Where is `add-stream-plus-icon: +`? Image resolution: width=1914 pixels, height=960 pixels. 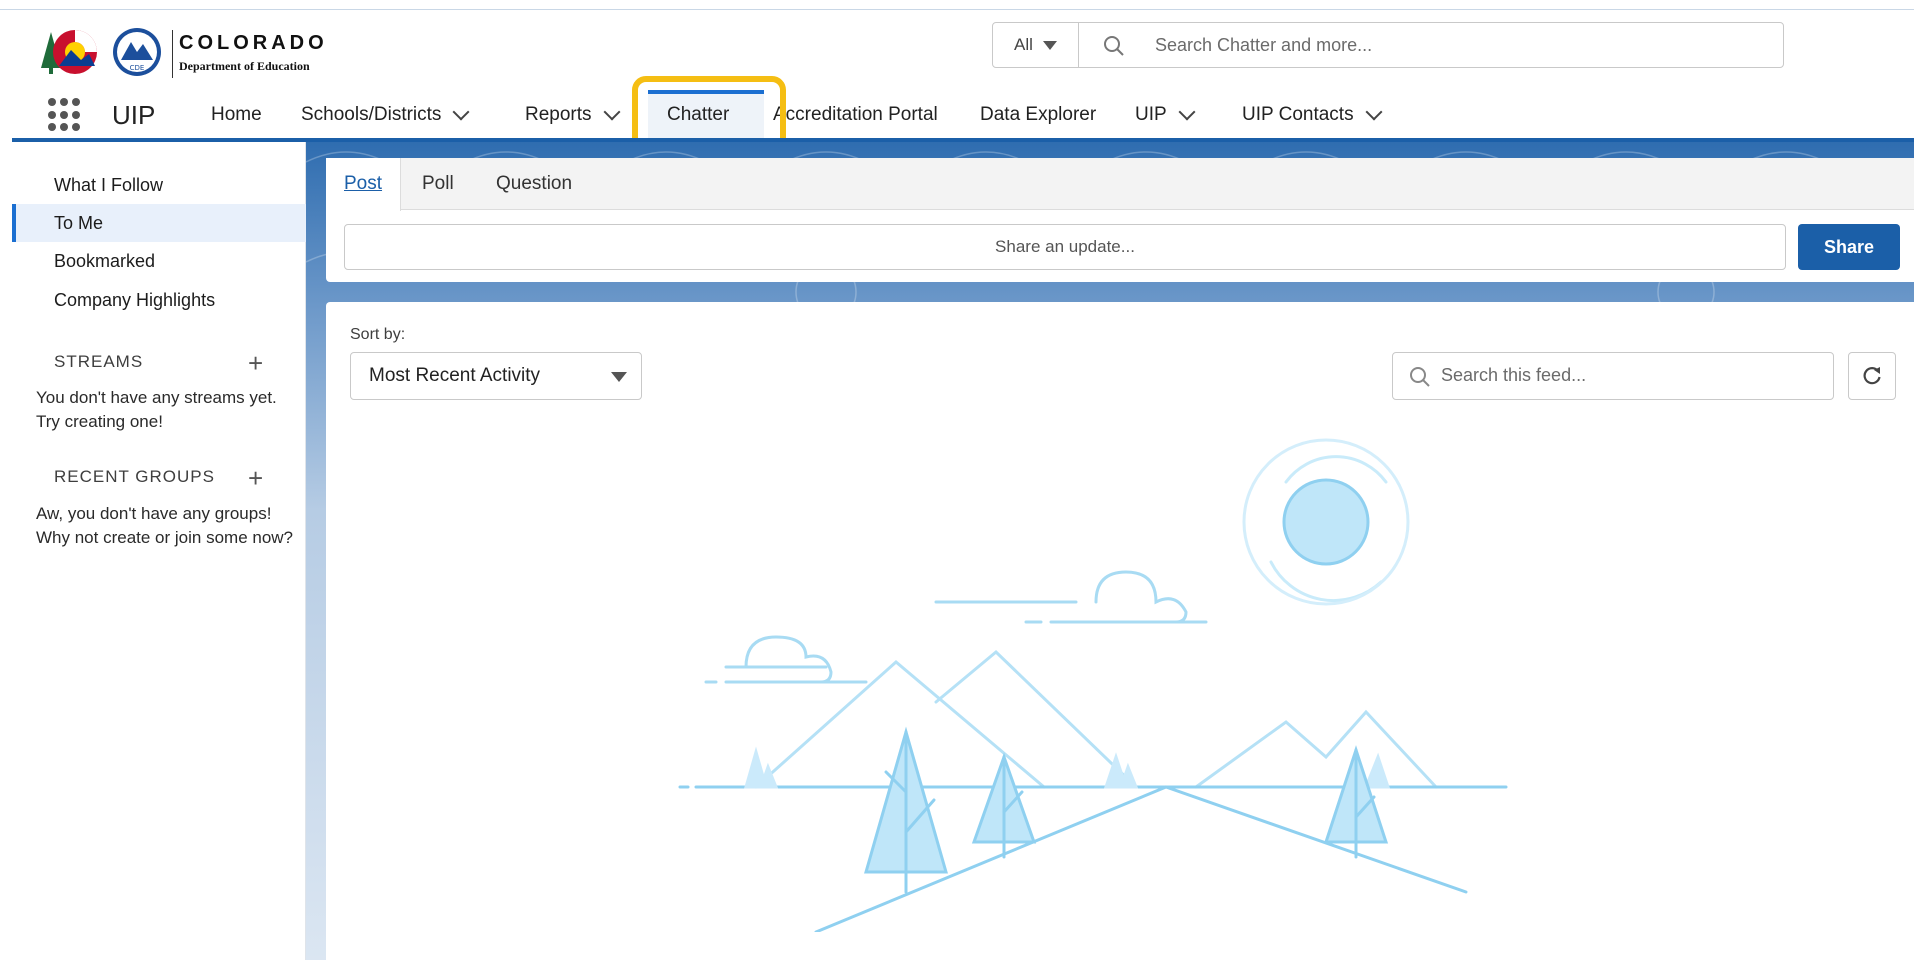
add-stream-plus-icon: + is located at coordinates (255, 363).